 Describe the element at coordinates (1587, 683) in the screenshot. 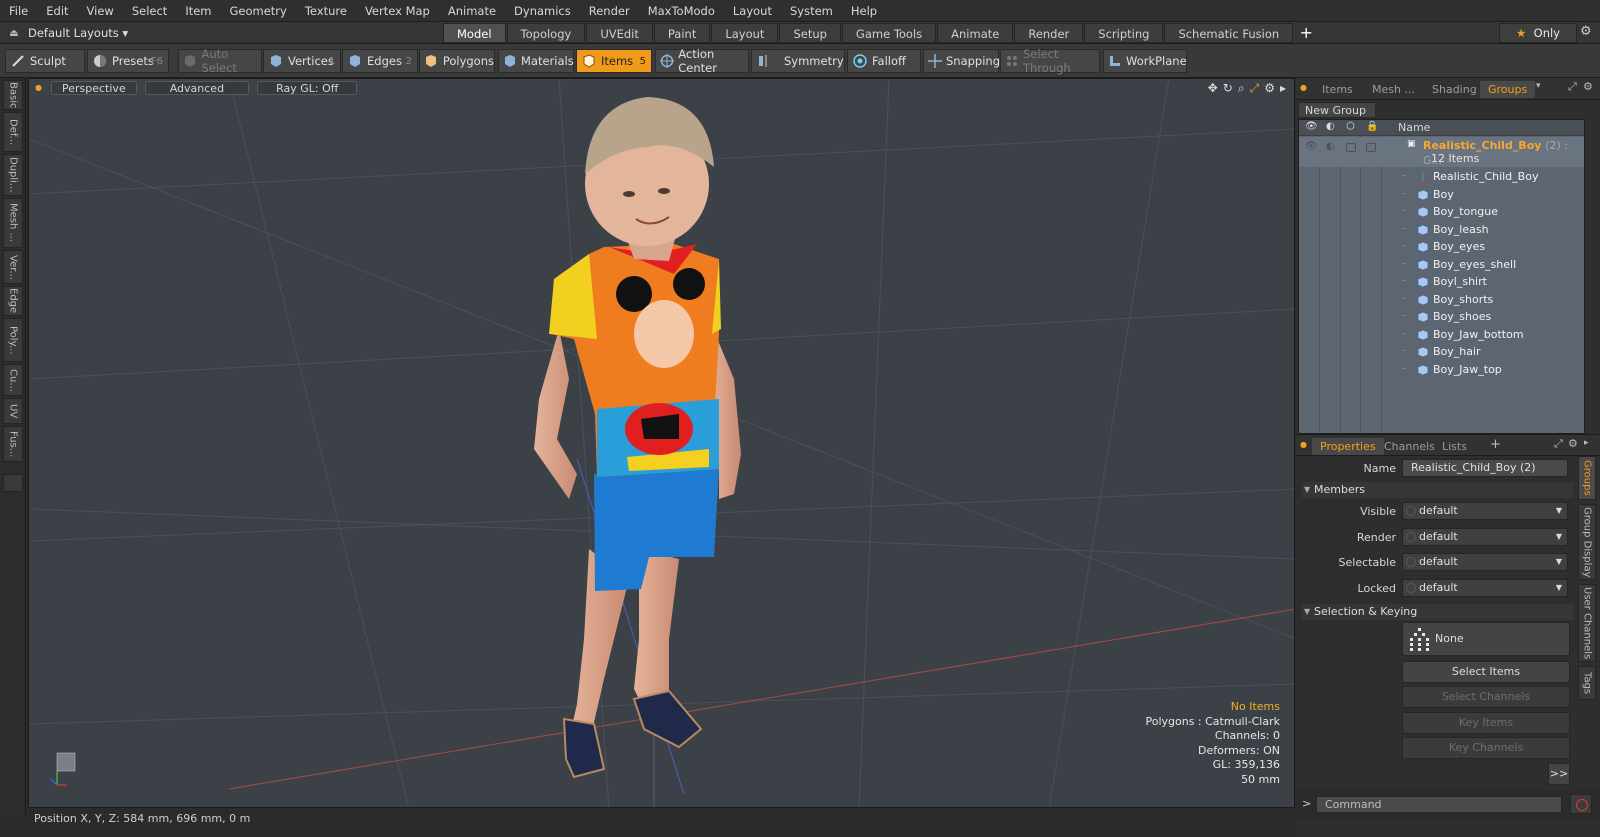

I see `vtab-tags: Tags` at that location.